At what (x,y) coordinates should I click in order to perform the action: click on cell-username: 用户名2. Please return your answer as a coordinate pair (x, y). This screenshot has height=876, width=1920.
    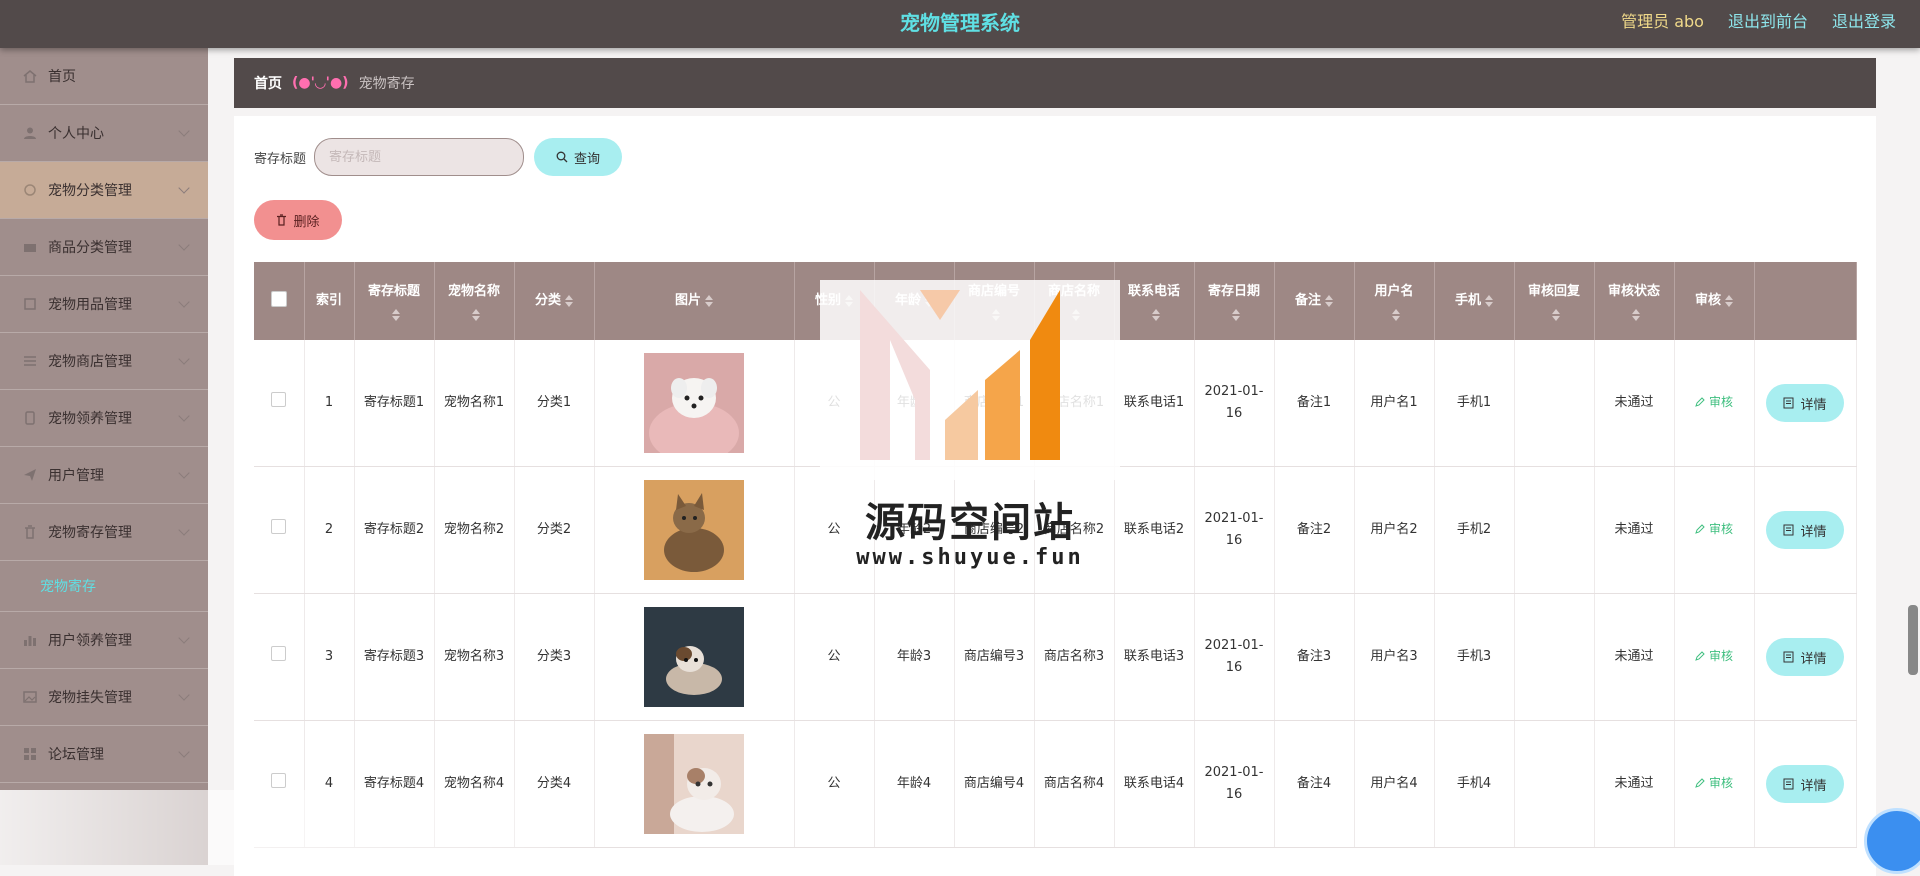
    Looking at the image, I should click on (1394, 530).